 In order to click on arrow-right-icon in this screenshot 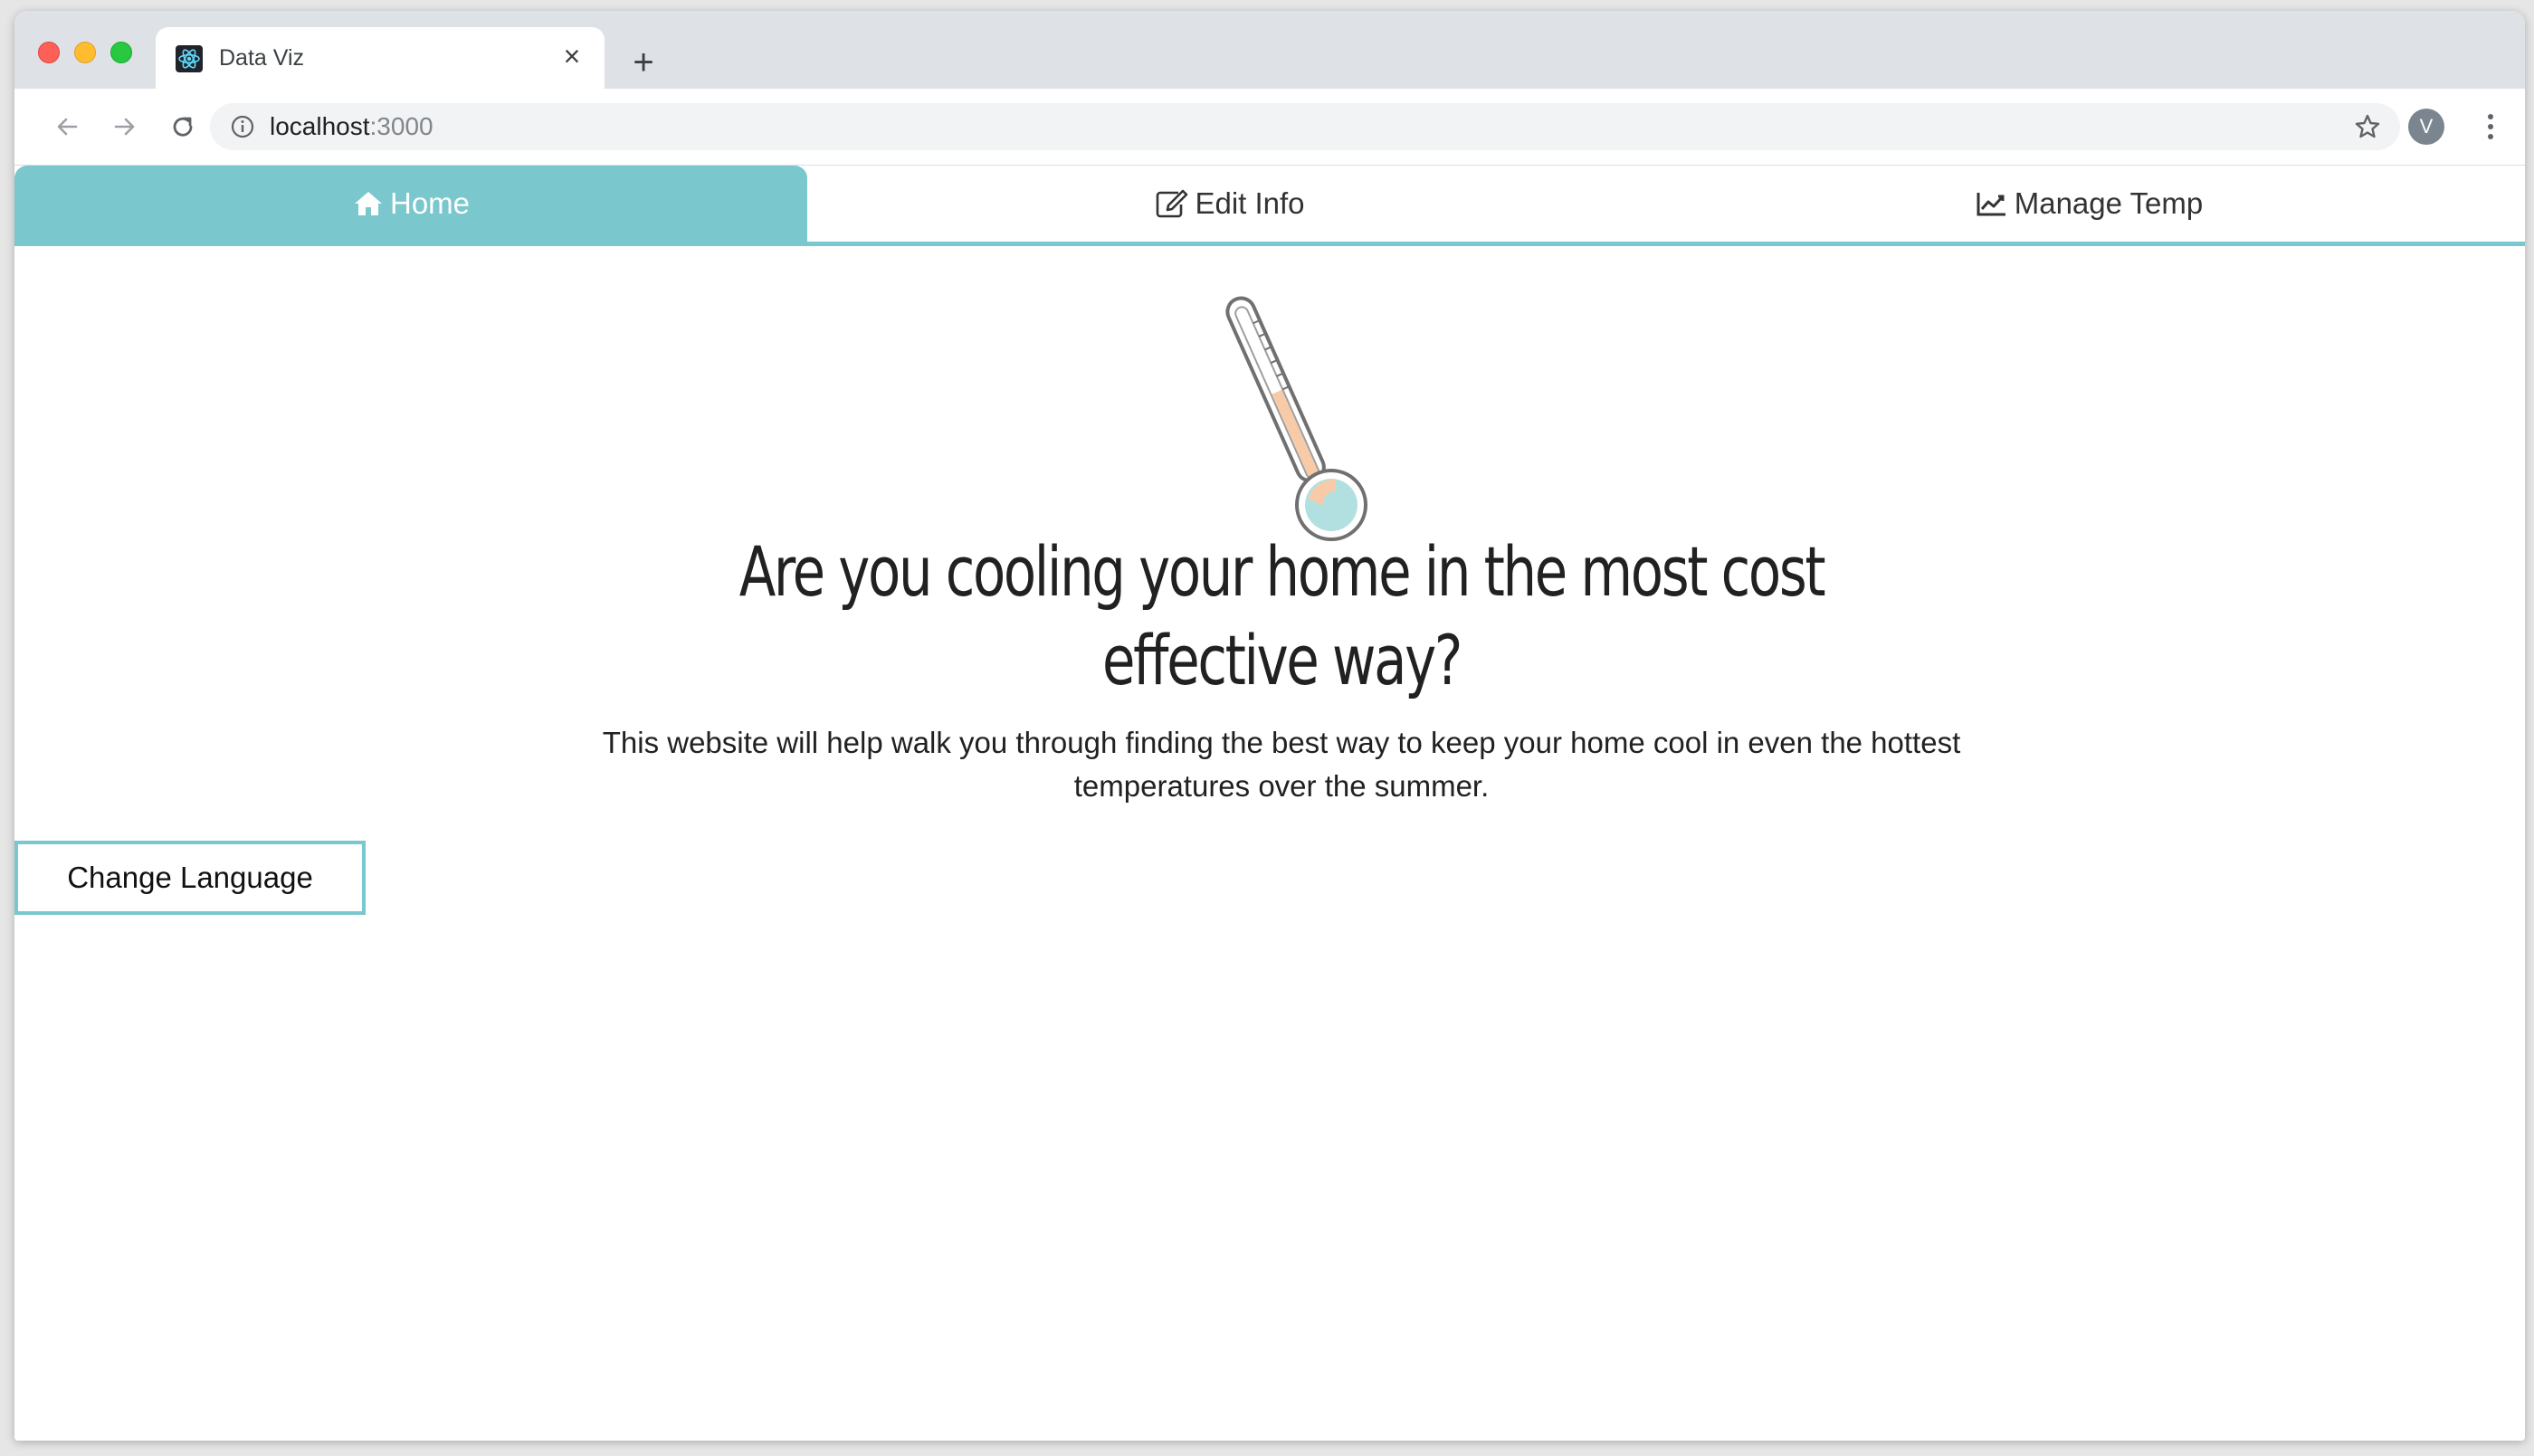, I will do `click(124, 127)`.